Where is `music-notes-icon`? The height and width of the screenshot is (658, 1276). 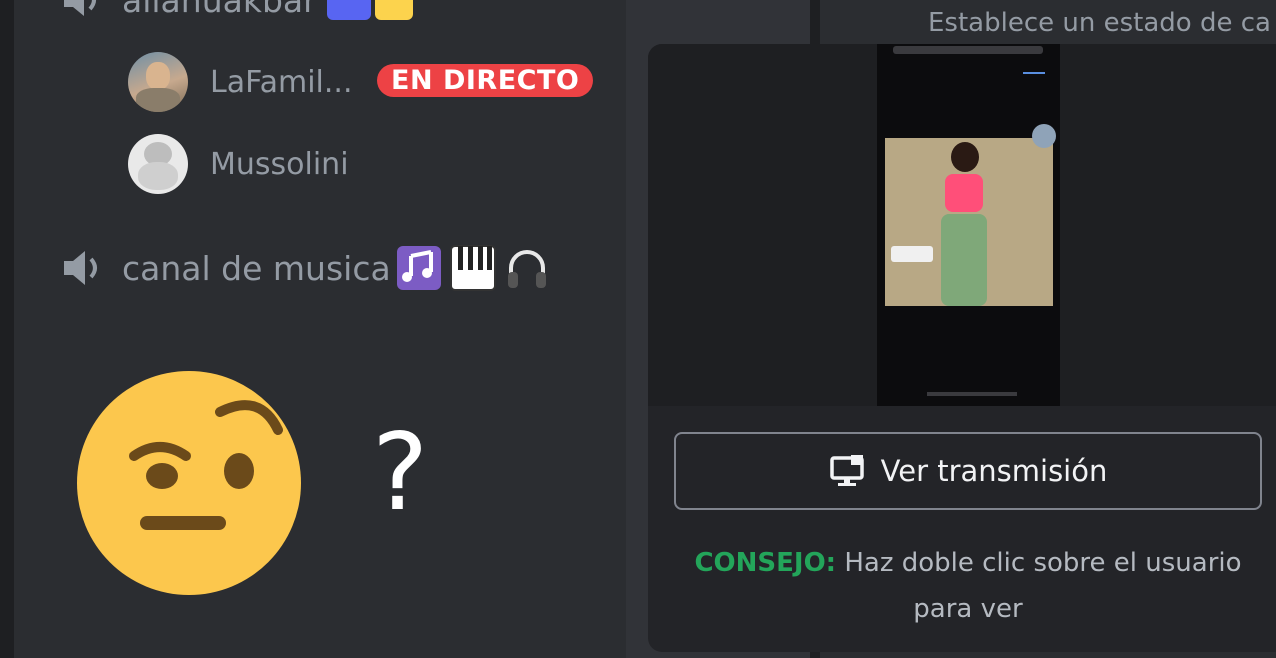
music-notes-icon is located at coordinates (418, 268).